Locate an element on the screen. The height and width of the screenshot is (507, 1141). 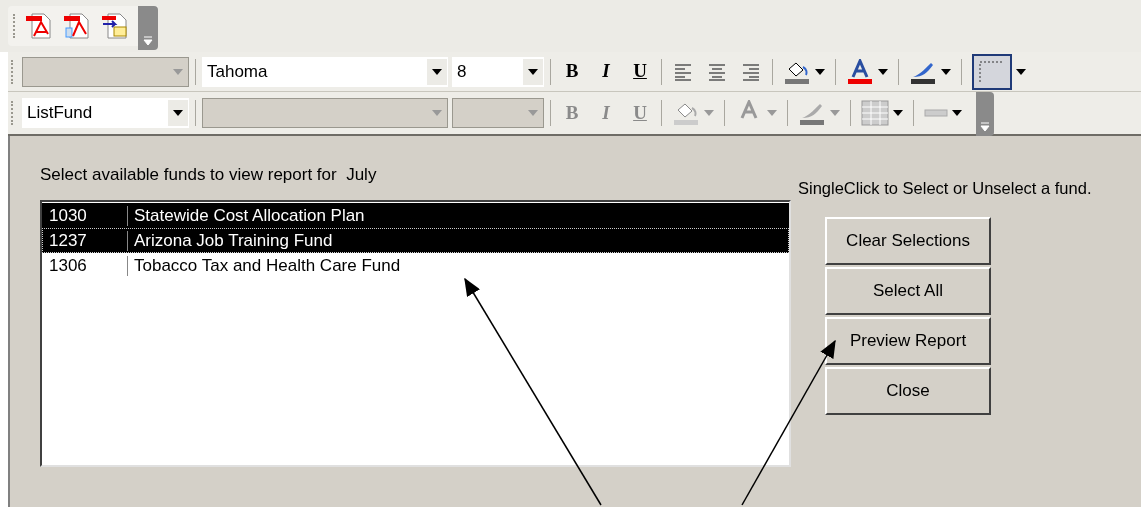
border-icon is located at coordinates (992, 71).